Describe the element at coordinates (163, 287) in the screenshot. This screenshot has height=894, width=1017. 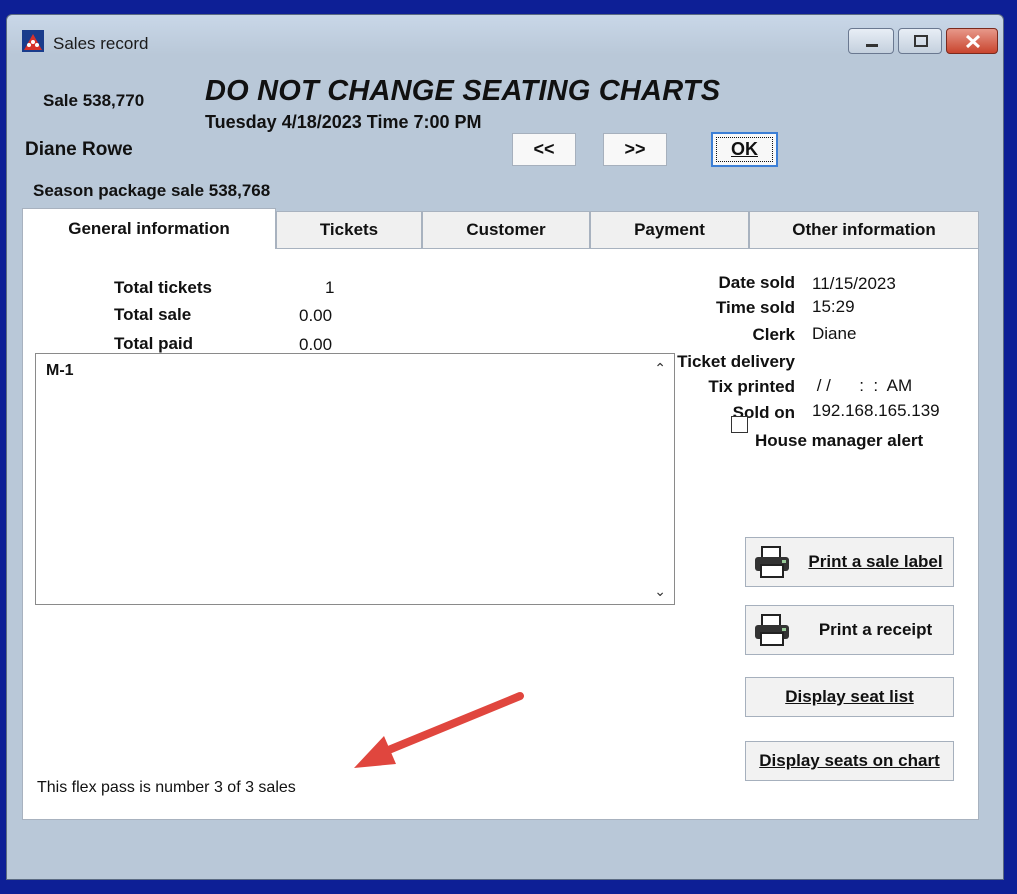
I see `total-tickets-label: Total tickets` at that location.